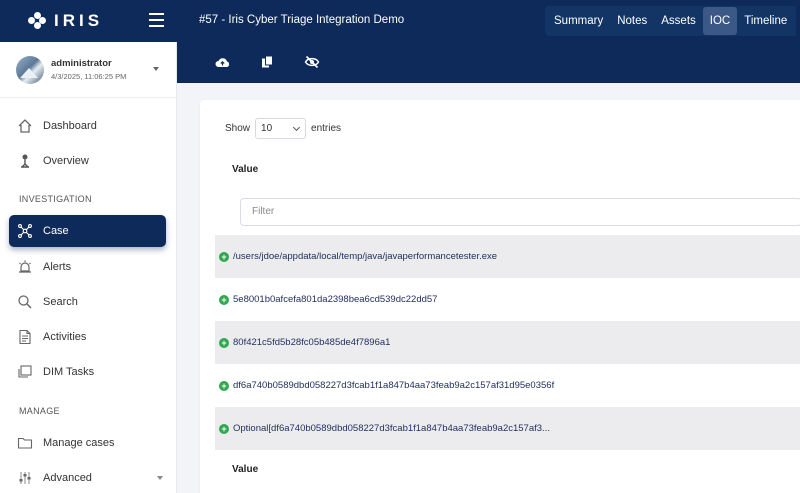 This screenshot has width=800, height=493. I want to click on overview-icon, so click(25, 161).